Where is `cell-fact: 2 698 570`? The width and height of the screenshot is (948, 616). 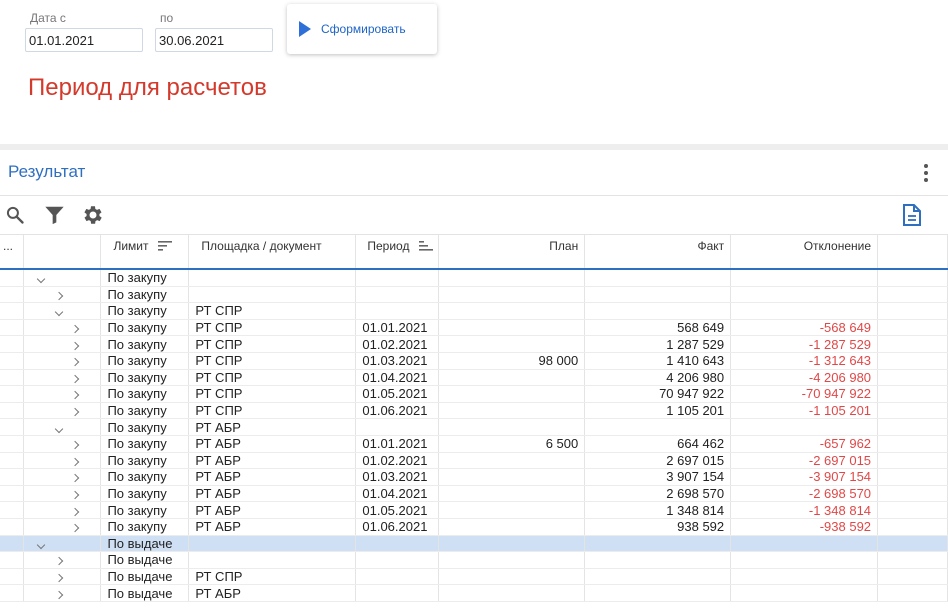 cell-fact: 2 698 570 is located at coordinates (658, 494).